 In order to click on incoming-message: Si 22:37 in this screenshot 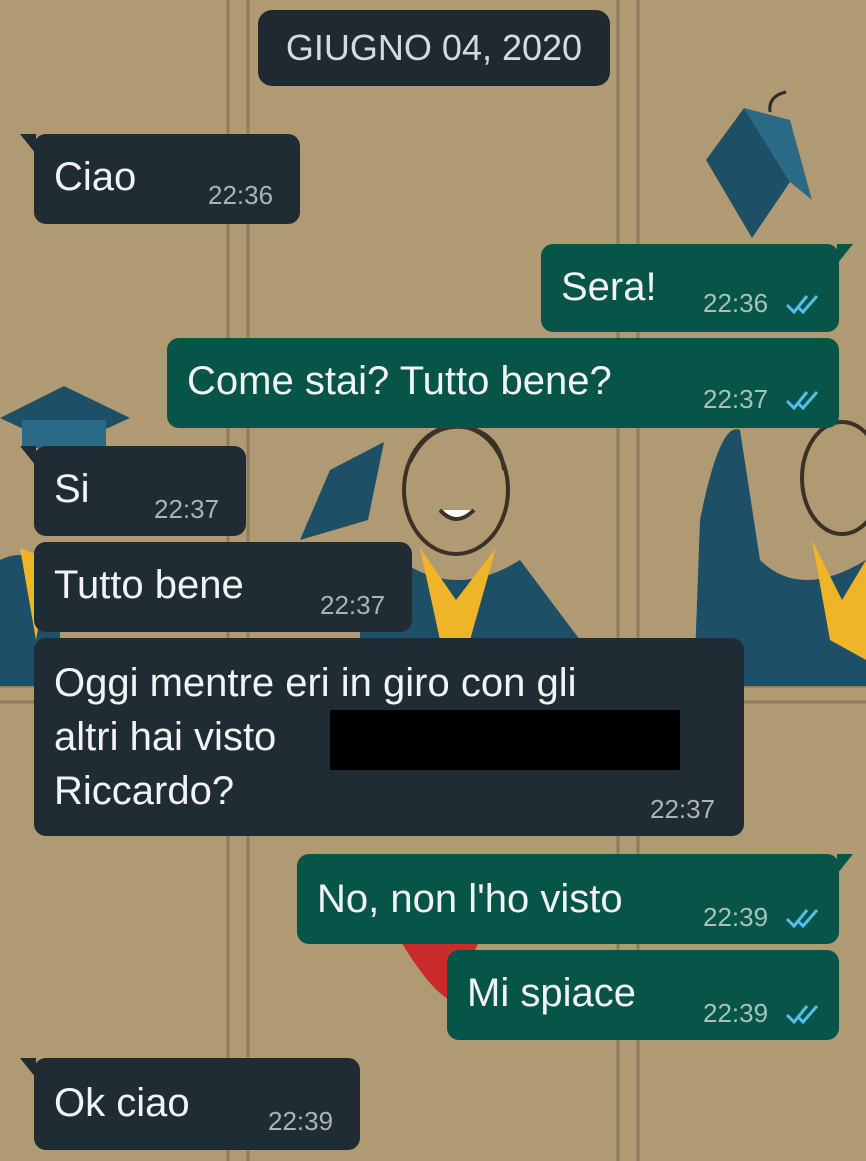, I will do `click(133, 491)`.